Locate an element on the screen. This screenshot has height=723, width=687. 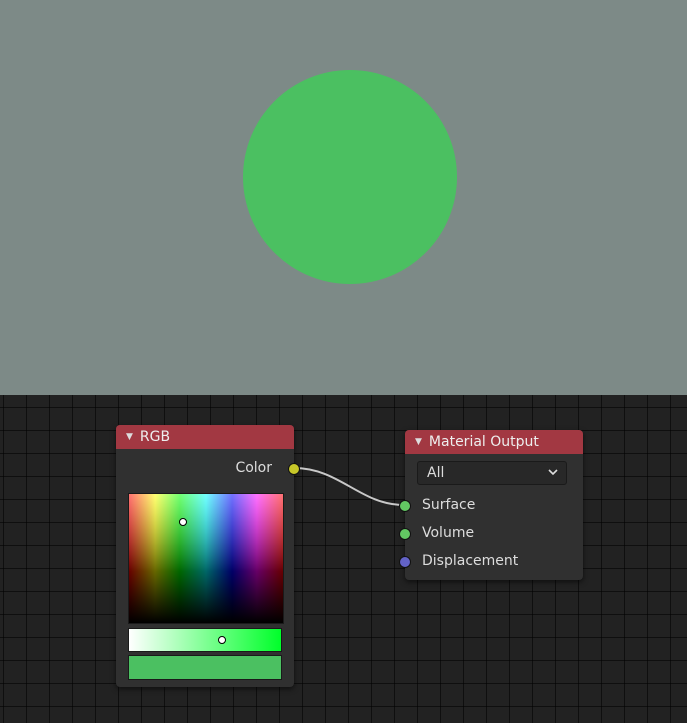
color-output-socket is located at coordinates (294, 469).